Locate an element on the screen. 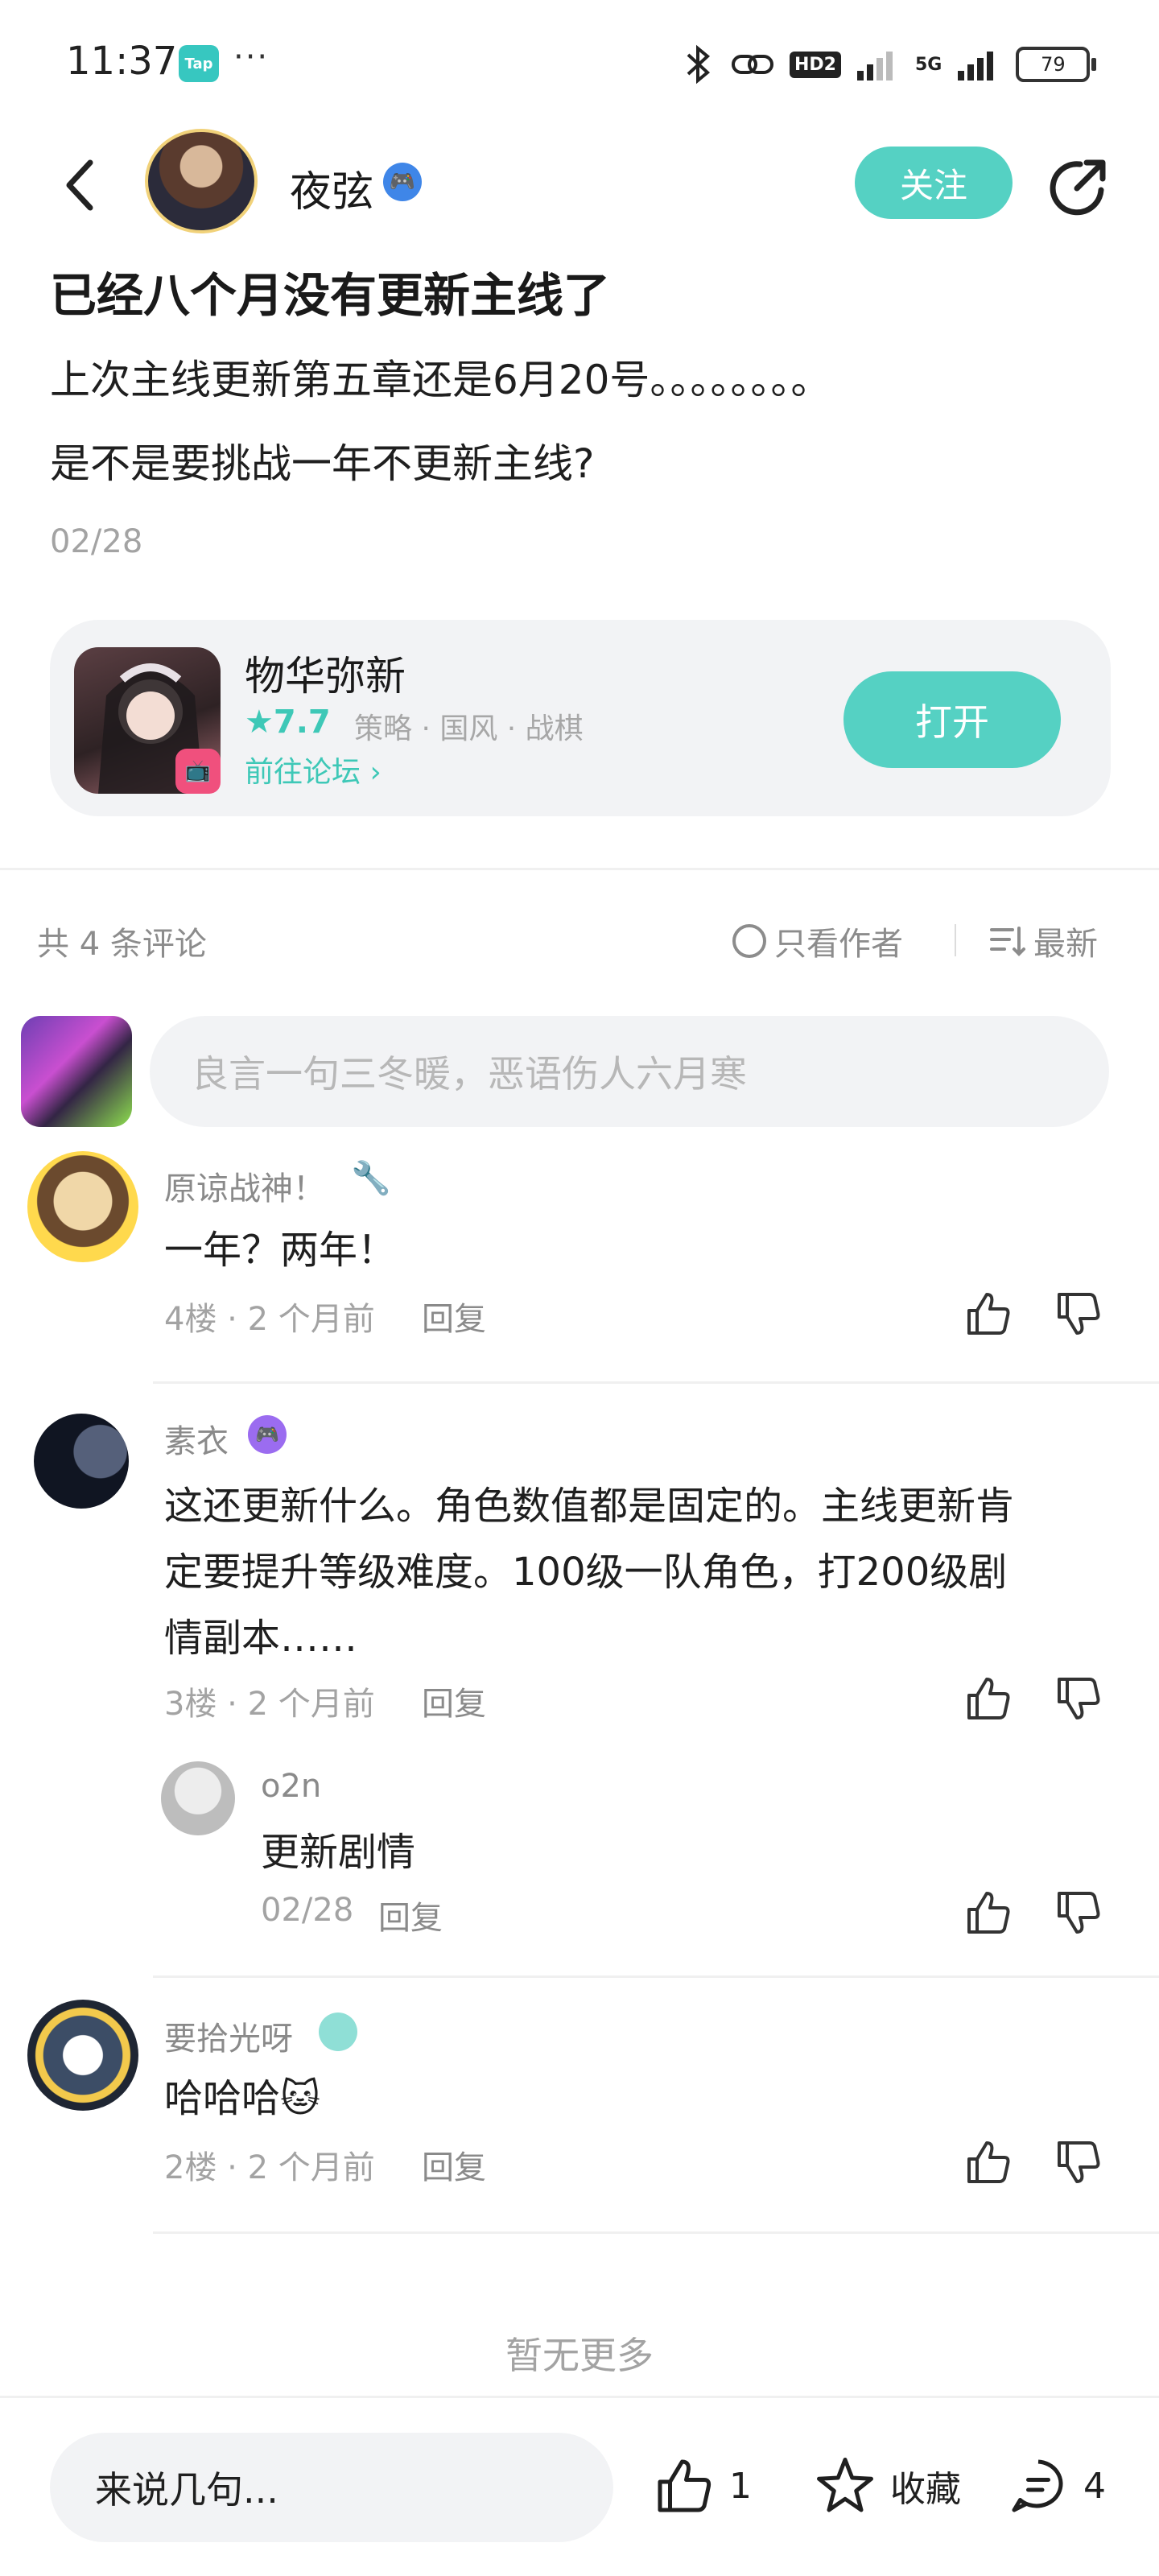 The image size is (1159, 2576). game-name: 物华弥新 is located at coordinates (325, 673).